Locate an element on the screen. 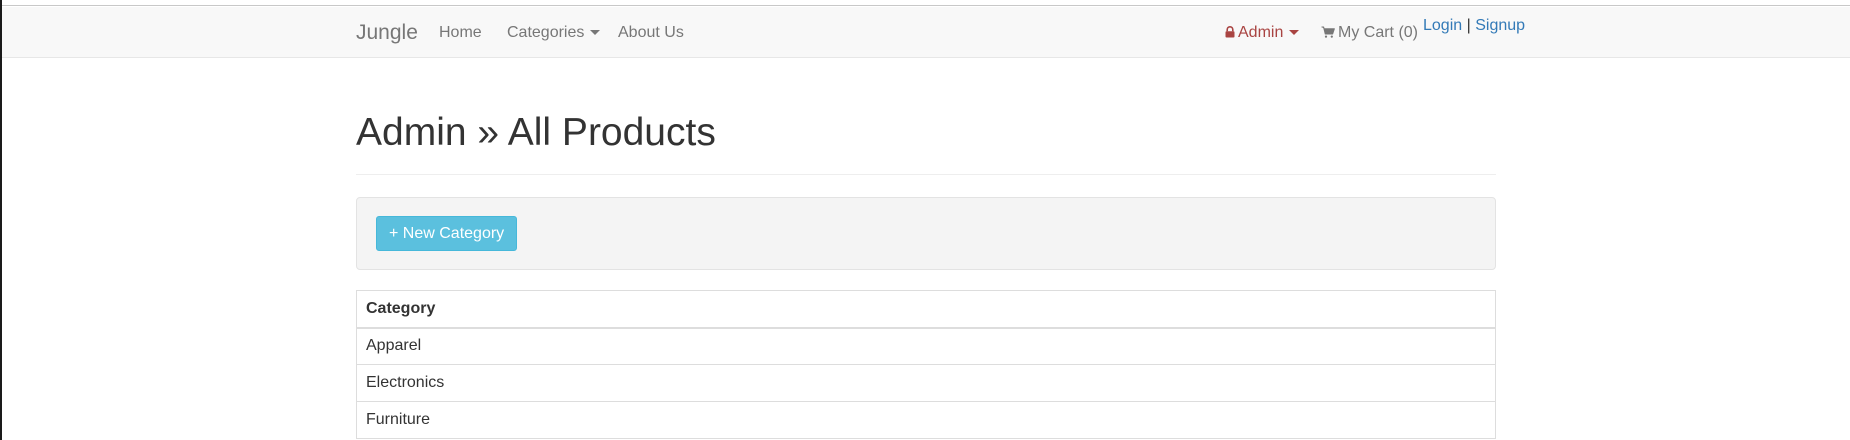  nav-about: About Us is located at coordinates (651, 33).